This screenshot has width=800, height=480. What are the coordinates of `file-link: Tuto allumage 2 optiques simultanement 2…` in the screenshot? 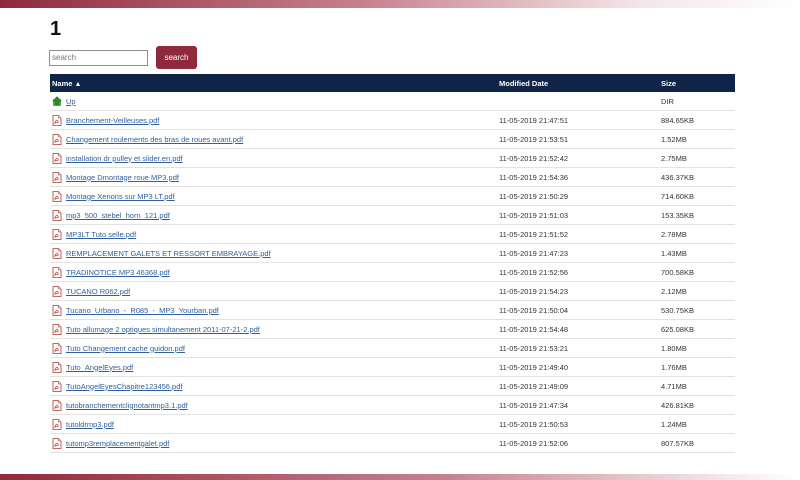 It's located at (163, 329).